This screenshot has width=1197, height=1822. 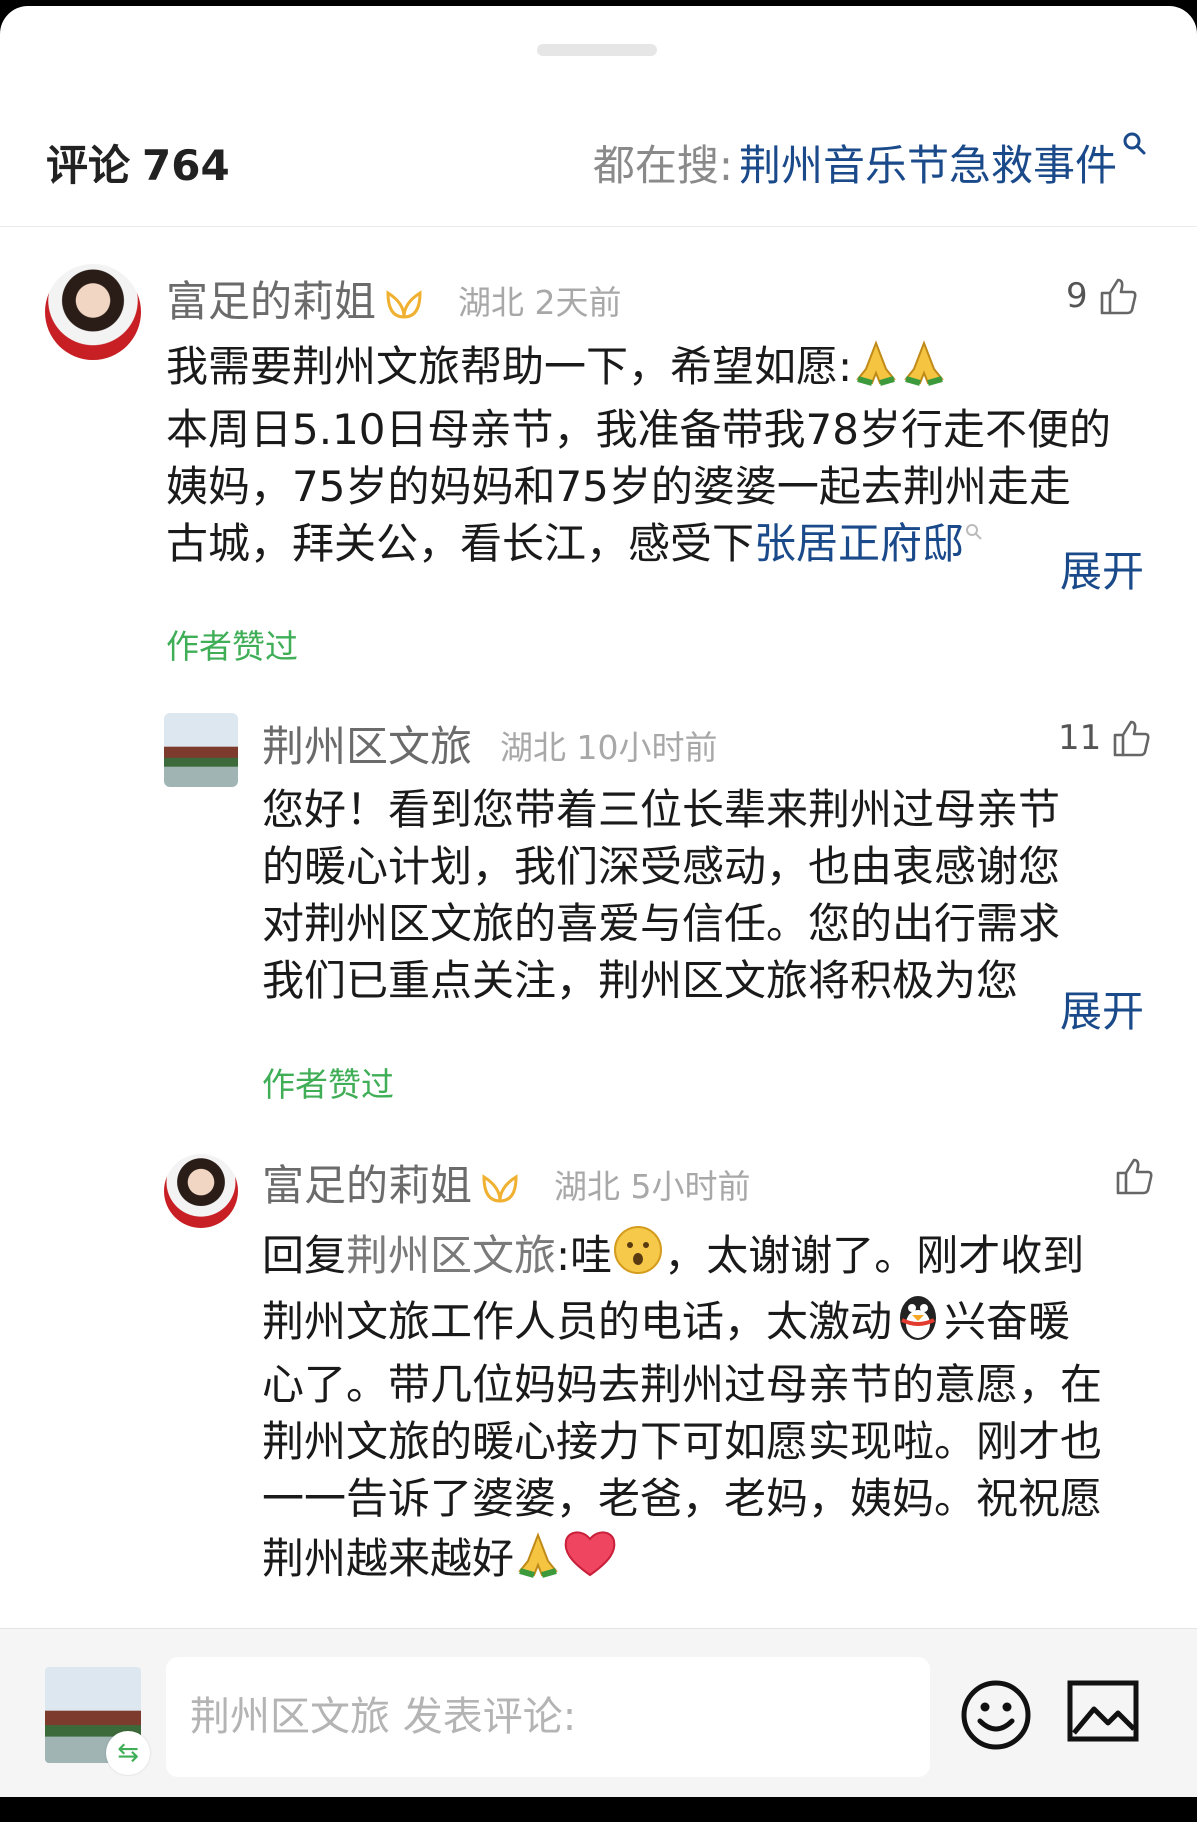 What do you see at coordinates (652, 1186) in the screenshot?
I see `comment-meta: 湖北 5小时前` at bounding box center [652, 1186].